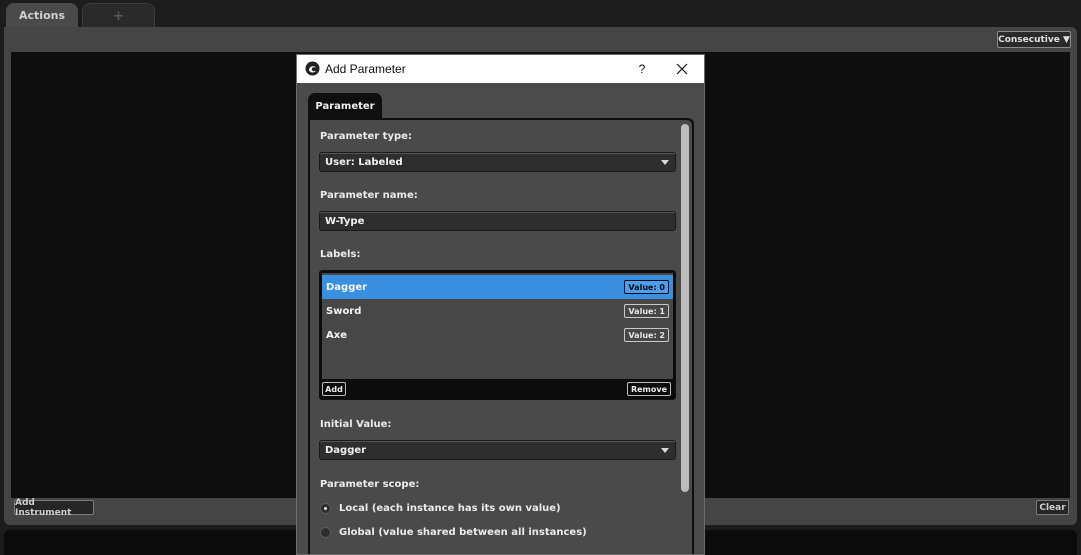 The width and height of the screenshot is (1081, 555). Describe the element at coordinates (312, 68) in the screenshot. I see `fmod-logo-icon` at that location.